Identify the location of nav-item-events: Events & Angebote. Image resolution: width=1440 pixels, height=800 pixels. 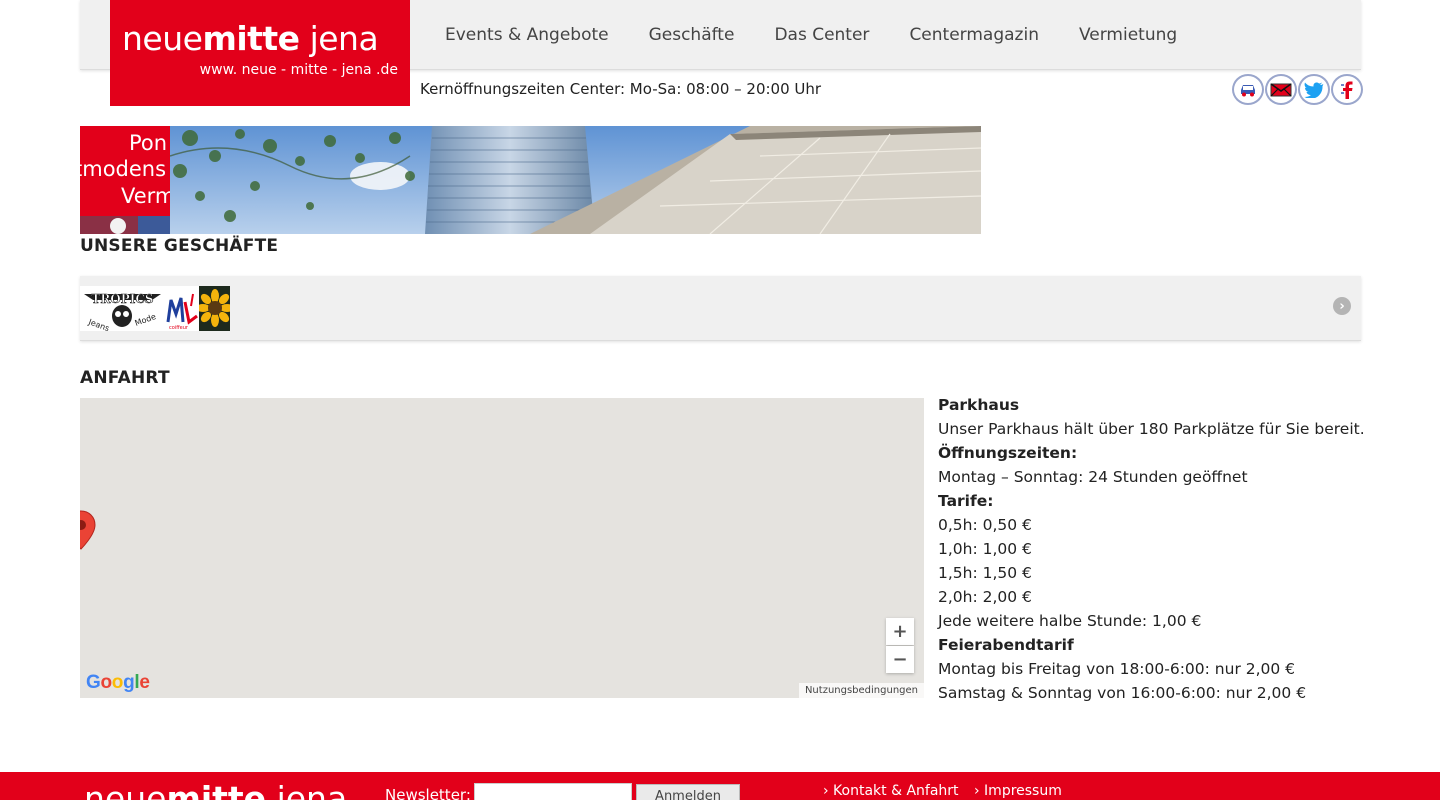
(527, 35).